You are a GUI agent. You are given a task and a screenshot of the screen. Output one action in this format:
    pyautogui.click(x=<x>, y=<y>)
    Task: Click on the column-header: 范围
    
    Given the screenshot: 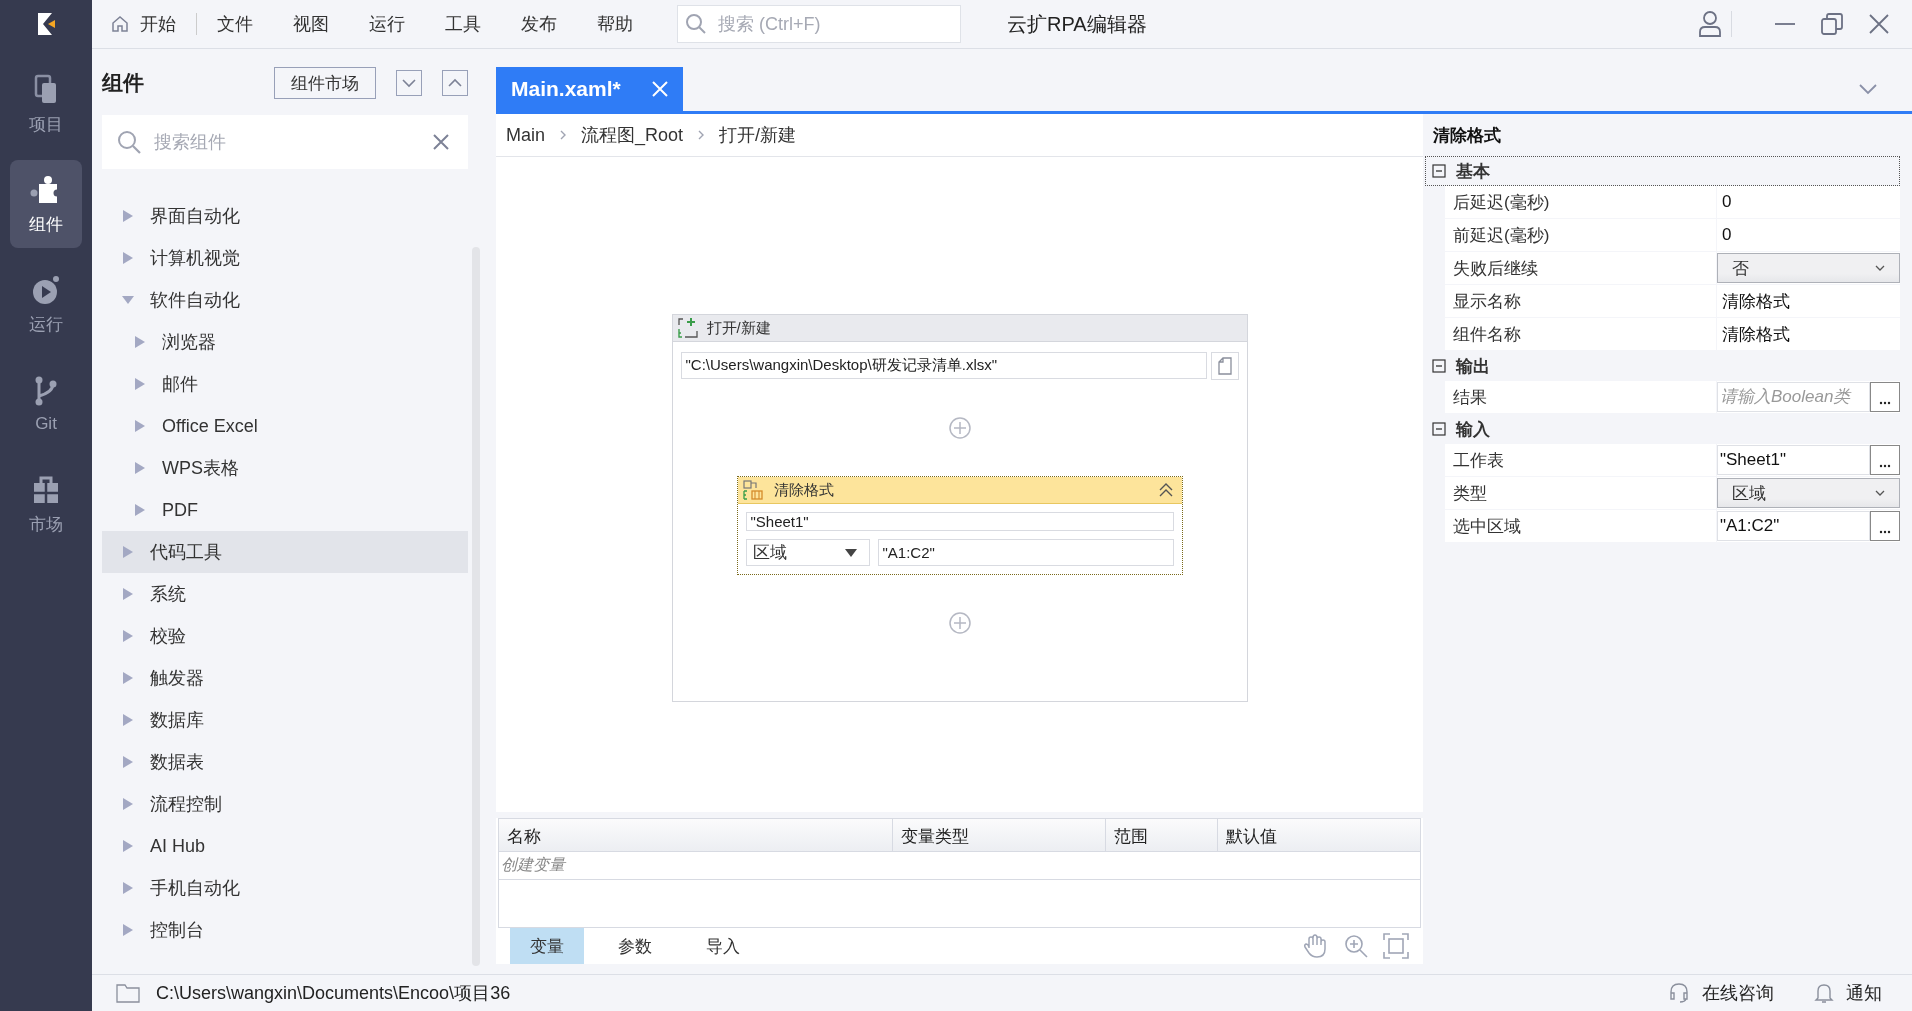 What is the action you would take?
    pyautogui.click(x=1162, y=835)
    